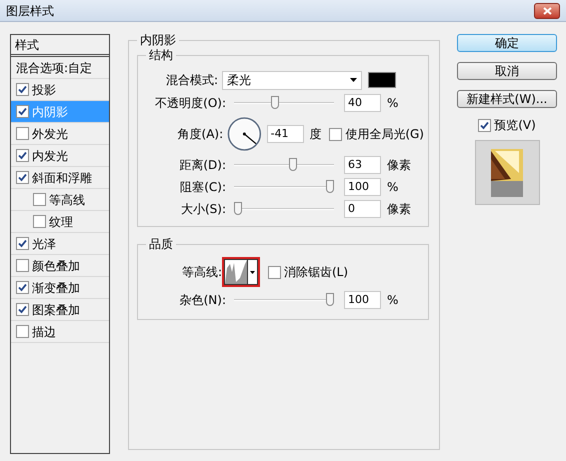 The height and width of the screenshot is (461, 566). What do you see at coordinates (384, 134) in the screenshot?
I see `checkbox-label: 使用全局光(G)` at bounding box center [384, 134].